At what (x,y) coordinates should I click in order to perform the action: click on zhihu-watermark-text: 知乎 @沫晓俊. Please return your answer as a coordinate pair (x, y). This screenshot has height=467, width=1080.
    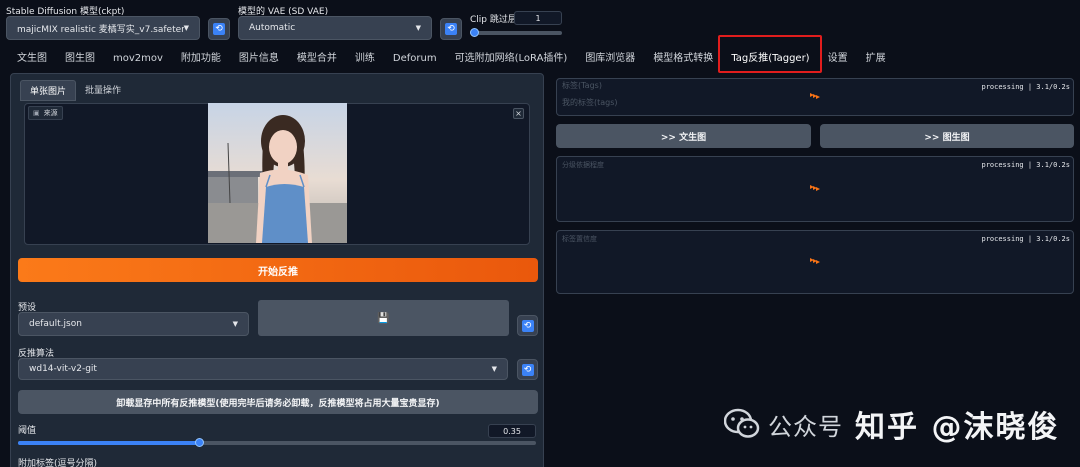
    Looking at the image, I should click on (957, 427).